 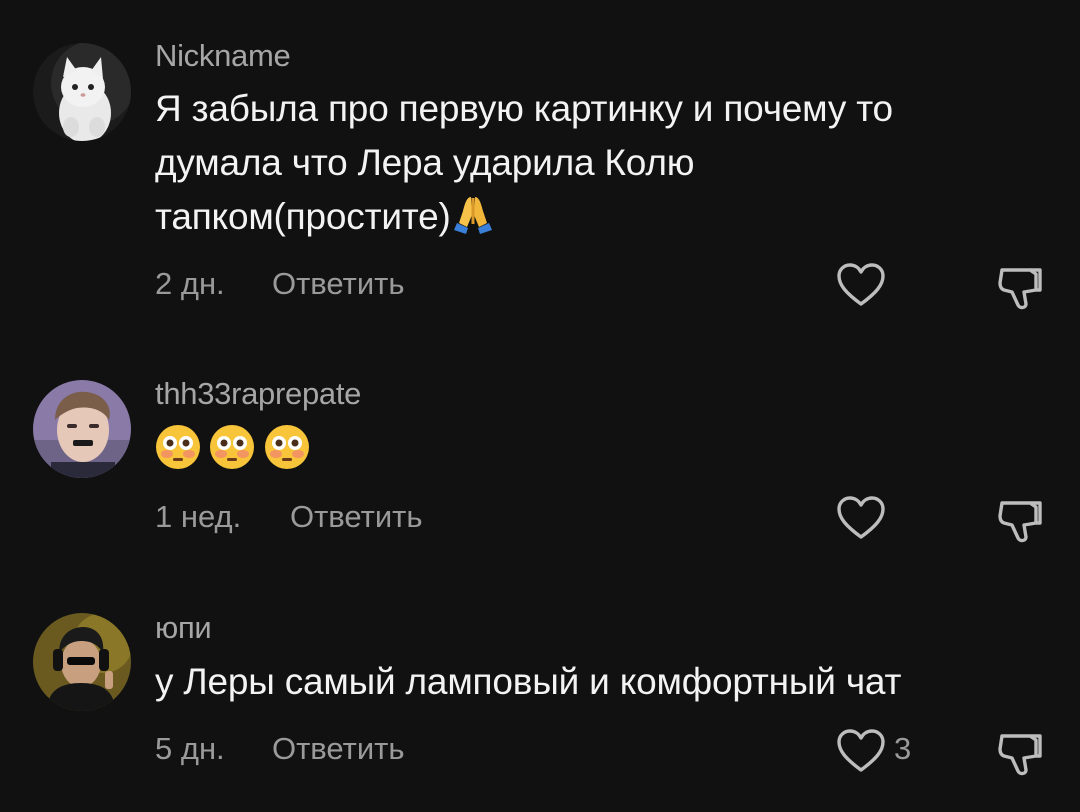 What do you see at coordinates (190, 748) in the screenshot?
I see `comment-time: 5 дн.` at bounding box center [190, 748].